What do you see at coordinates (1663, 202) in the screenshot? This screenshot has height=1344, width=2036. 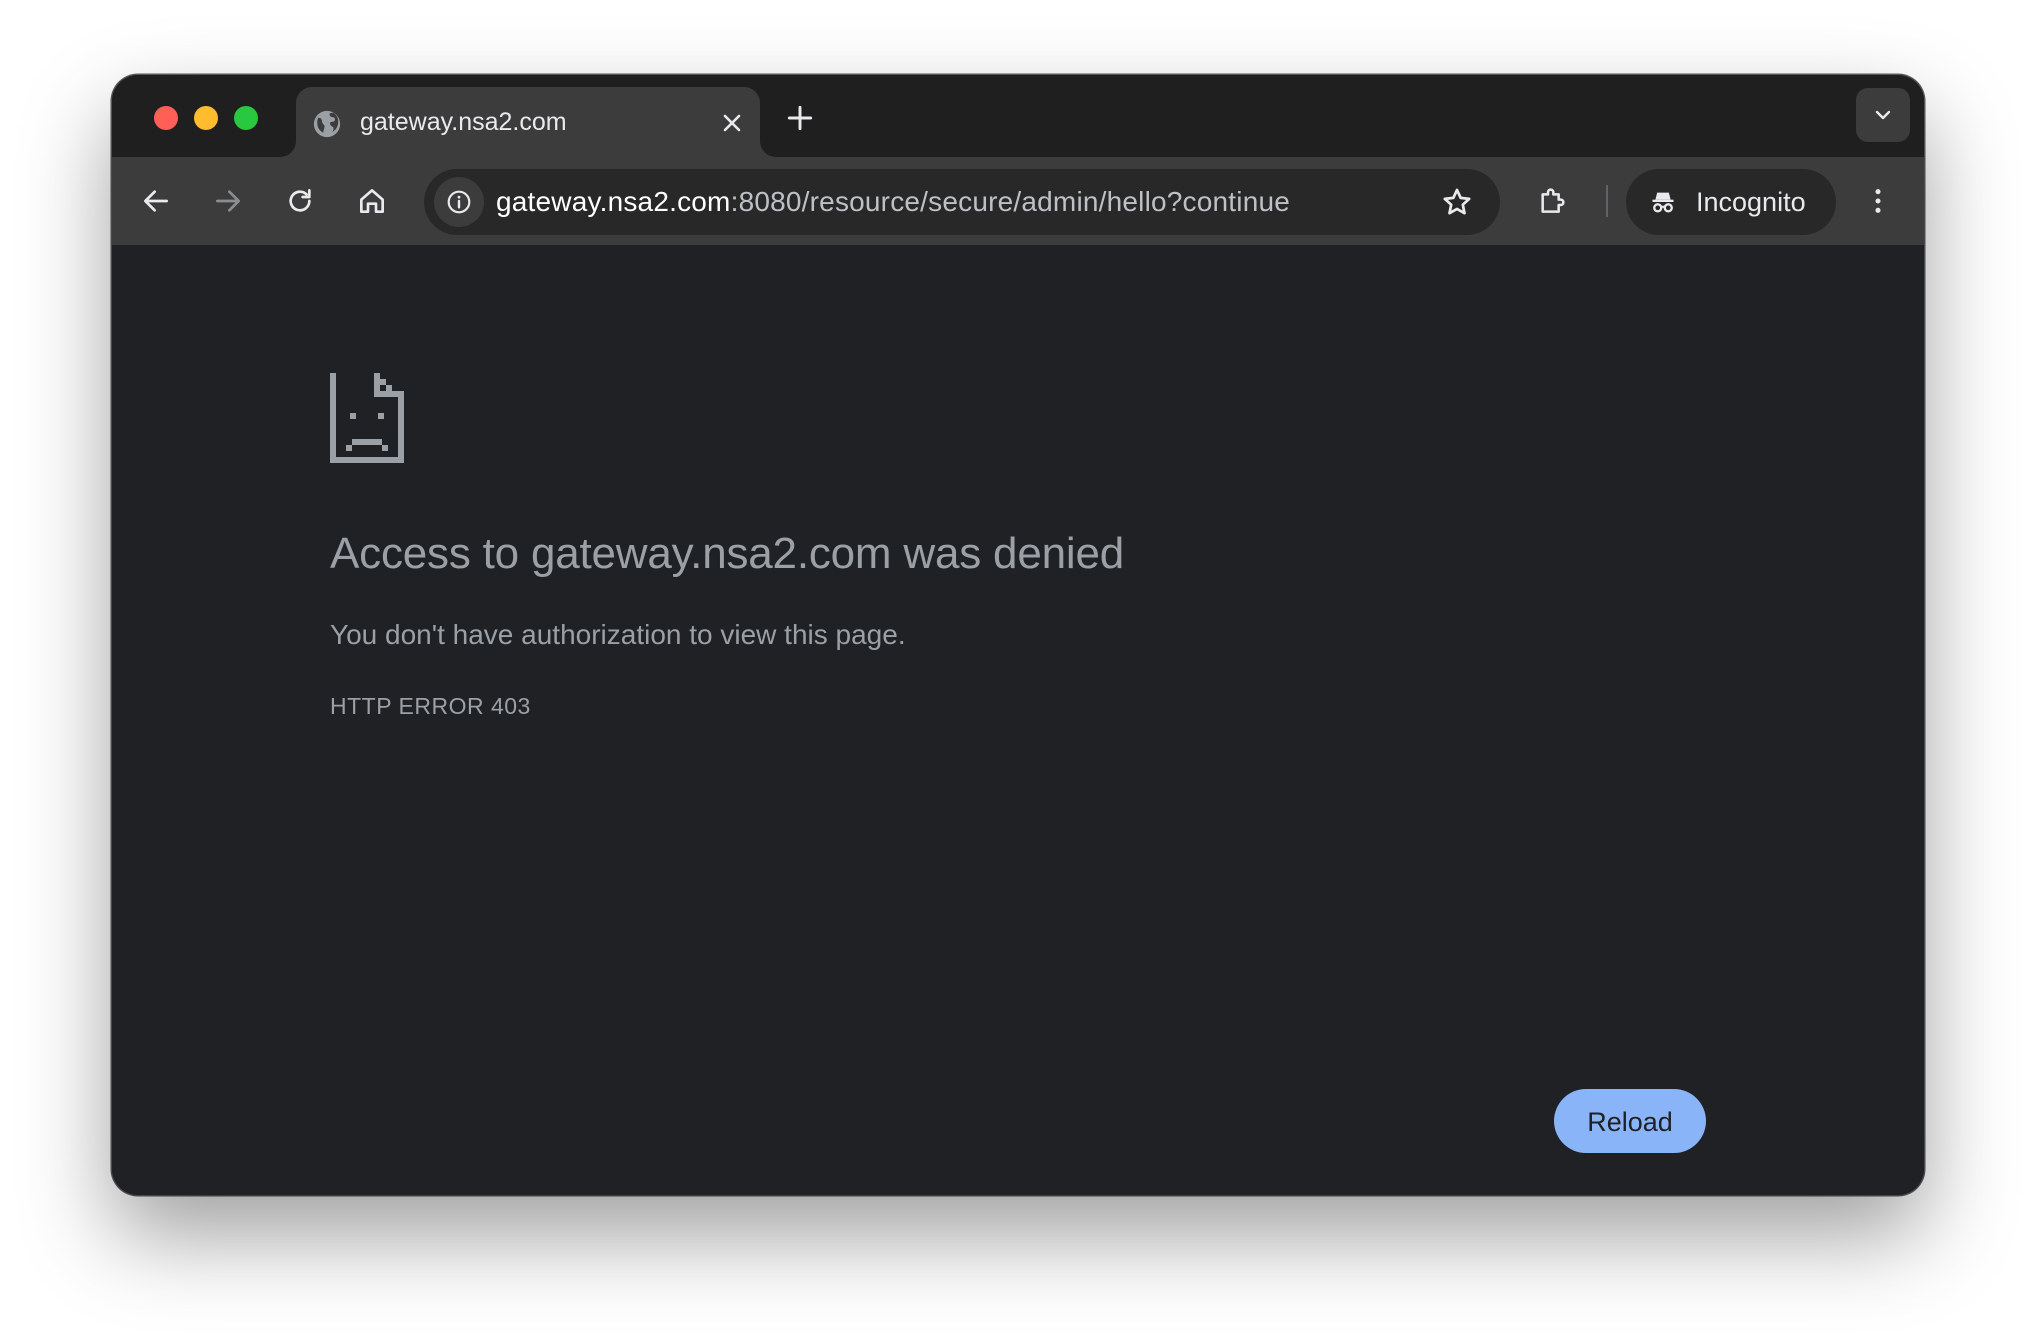 I see `incognito-icon` at bounding box center [1663, 202].